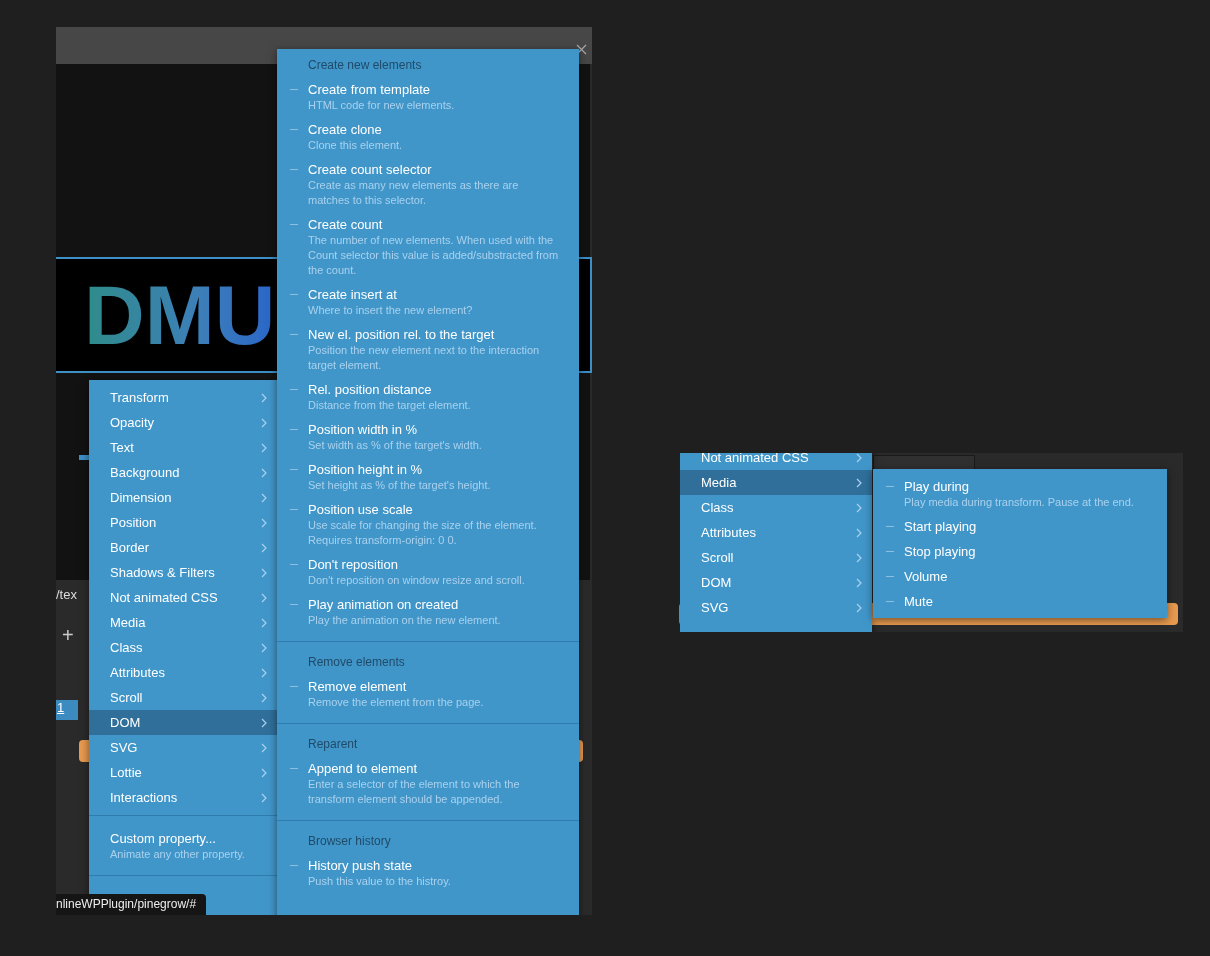 This screenshot has height=956, width=1210. What do you see at coordinates (381, 105) in the screenshot?
I see `option-description: HTML code for new elements.` at bounding box center [381, 105].